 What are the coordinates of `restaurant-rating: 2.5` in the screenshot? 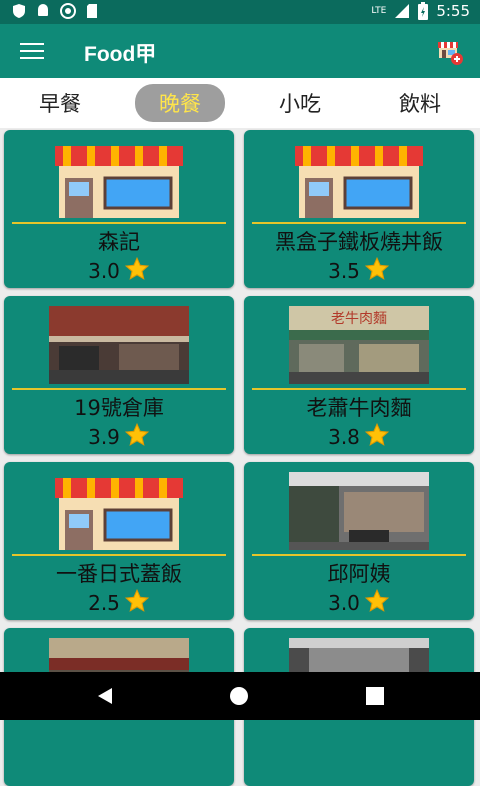 It's located at (119, 601).